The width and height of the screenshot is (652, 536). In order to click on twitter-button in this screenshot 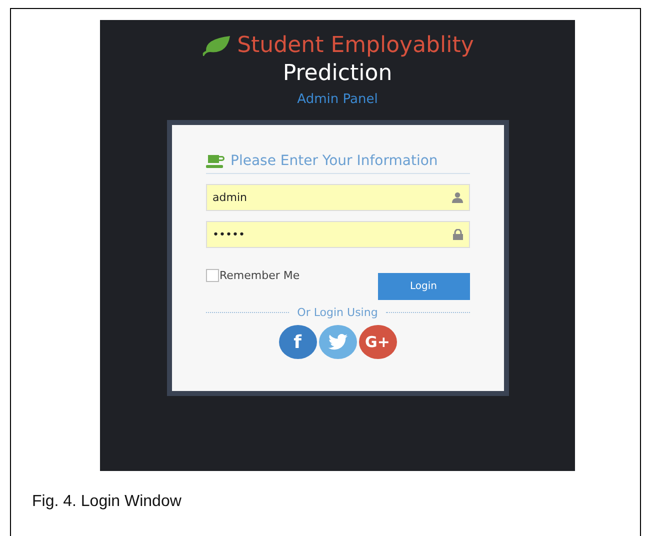, I will do `click(337, 342)`.